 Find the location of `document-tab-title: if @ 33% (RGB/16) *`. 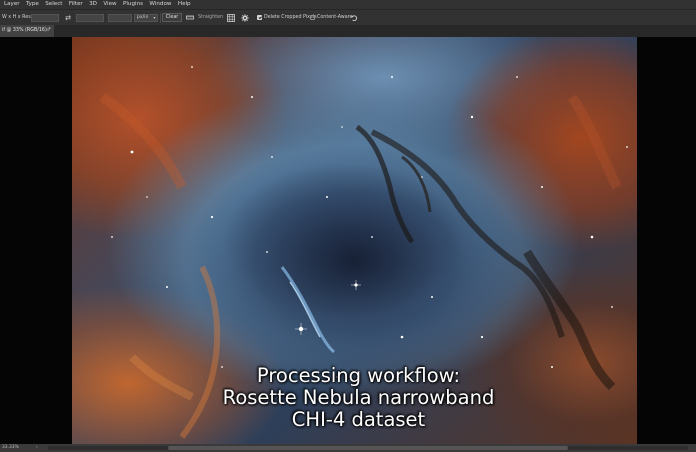

document-tab-title: if @ 33% (RGB/16) * is located at coordinates (26, 30).